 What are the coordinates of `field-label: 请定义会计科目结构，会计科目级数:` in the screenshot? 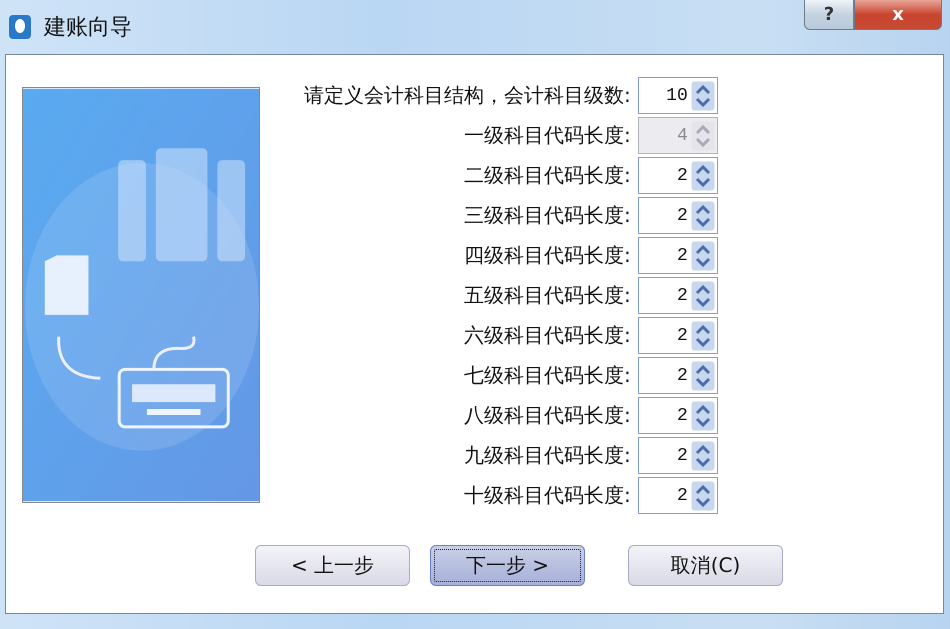 It's located at (467, 95).